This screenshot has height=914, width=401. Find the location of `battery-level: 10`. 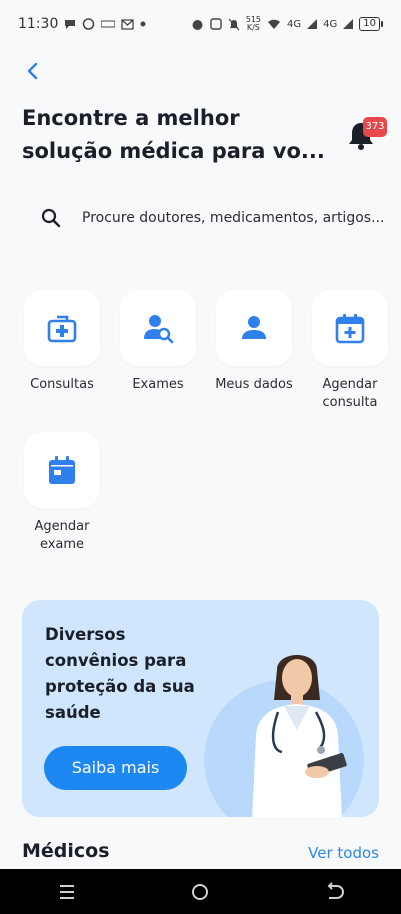

battery-level: 10 is located at coordinates (369, 24).